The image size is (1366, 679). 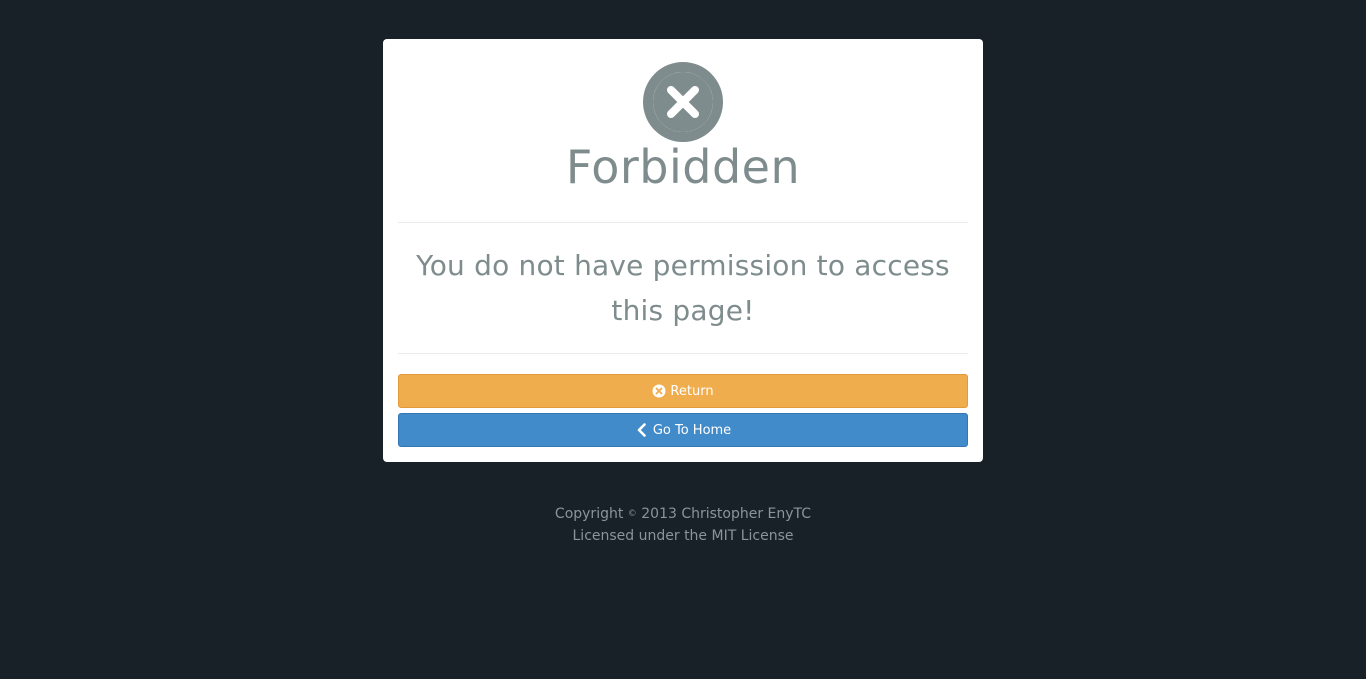 What do you see at coordinates (589, 514) in the screenshot?
I see `copyright-prefix: Copyright` at bounding box center [589, 514].